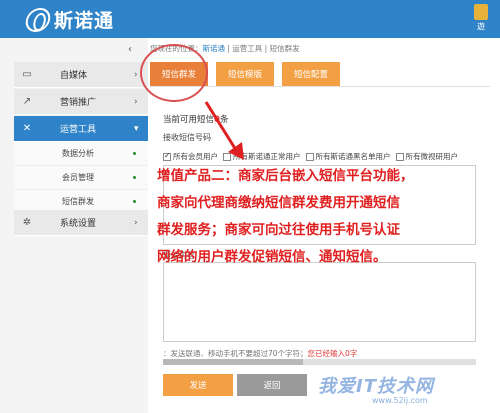 This screenshot has width=500, height=413. I want to click on annotation-line: 商家向代理商缴纳短信群发费用开通短信, so click(278, 203).